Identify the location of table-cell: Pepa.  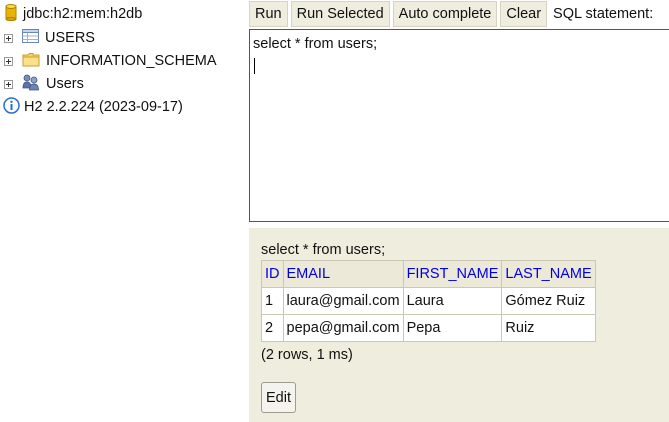
(452, 328).